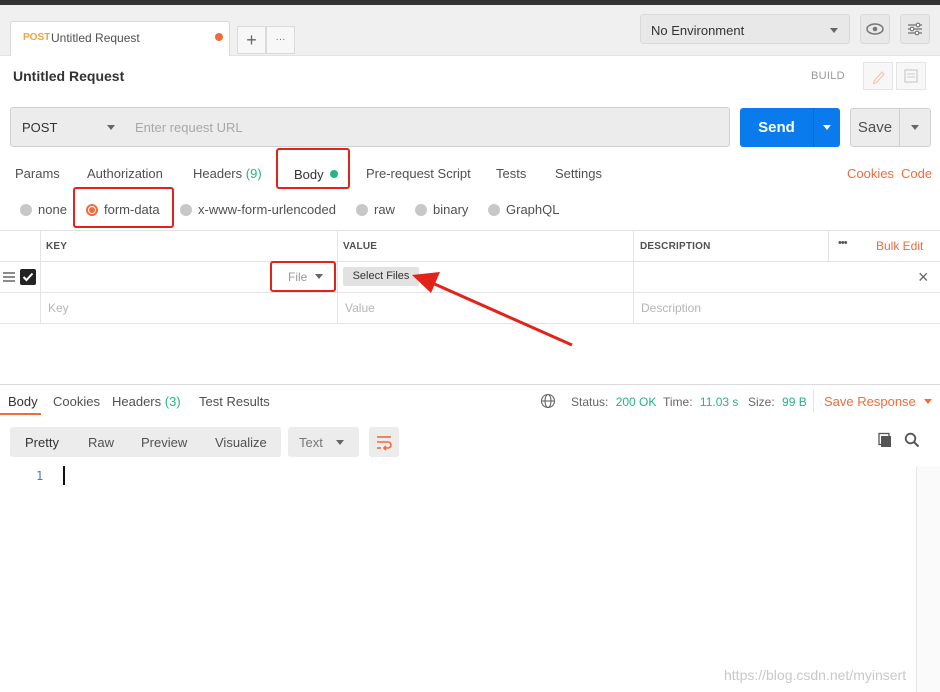 The height and width of the screenshot is (692, 940). I want to click on request-tab: POST Untitled Request, so click(120, 38).